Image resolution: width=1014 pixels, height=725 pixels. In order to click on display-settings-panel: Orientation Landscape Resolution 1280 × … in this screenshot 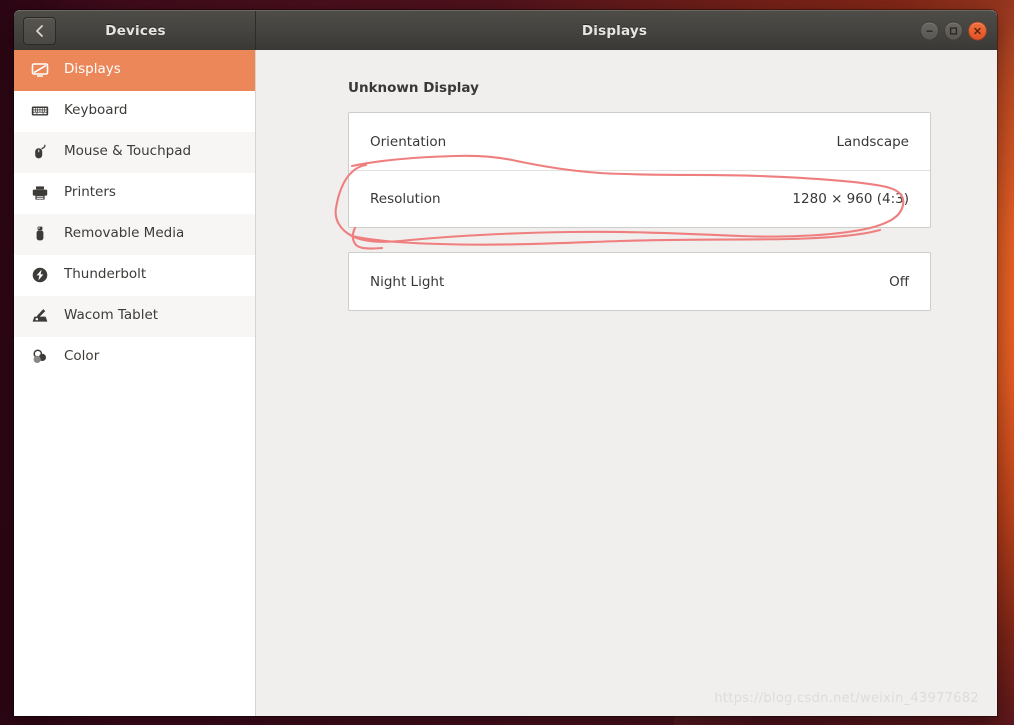, I will do `click(639, 170)`.